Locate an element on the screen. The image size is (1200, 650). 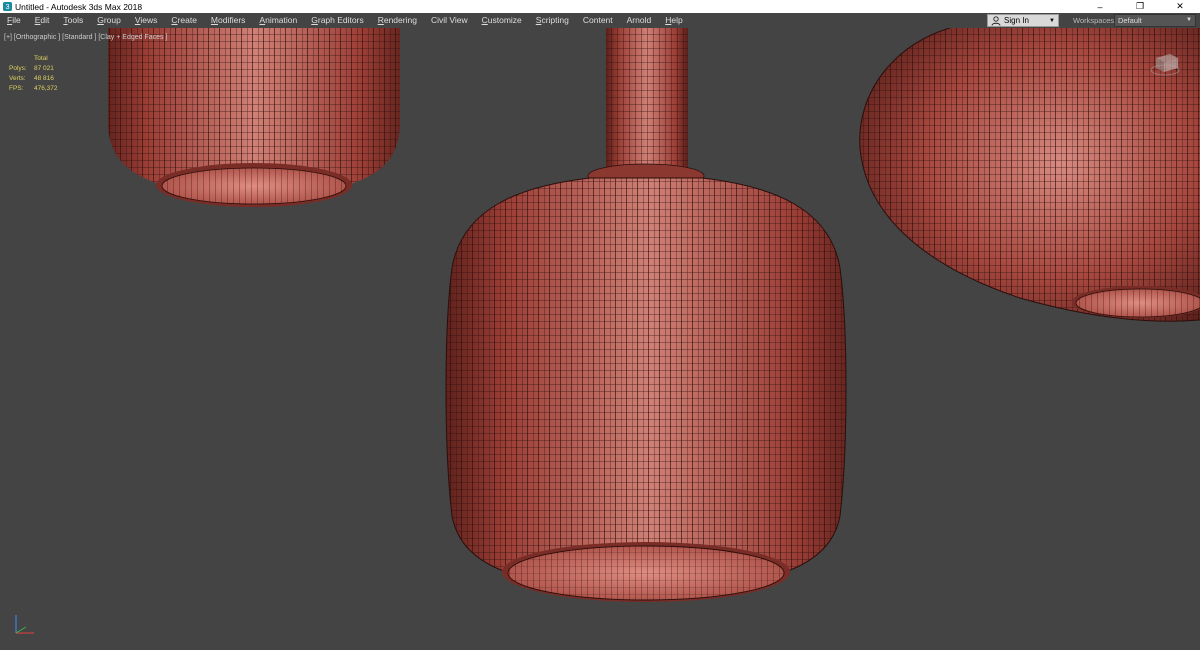
menu-help: Help is located at coordinates (673, 20).